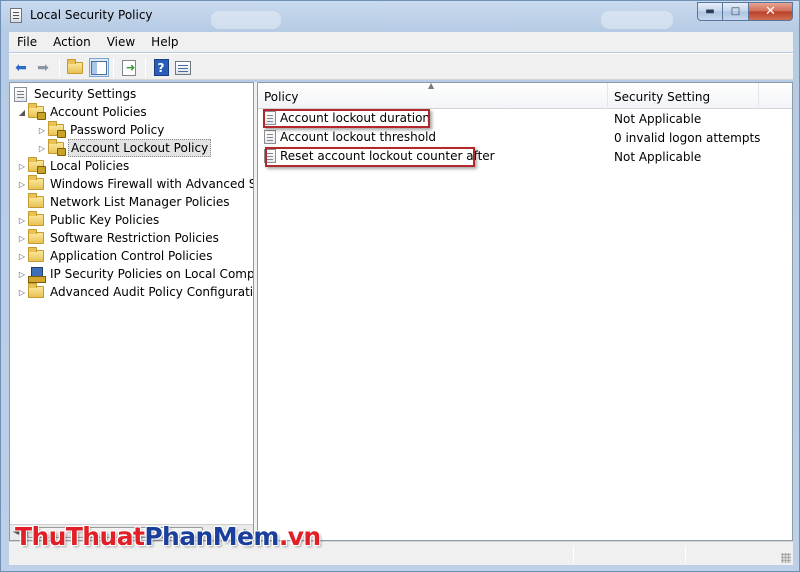  I want to click on view-button, so click(183, 67).